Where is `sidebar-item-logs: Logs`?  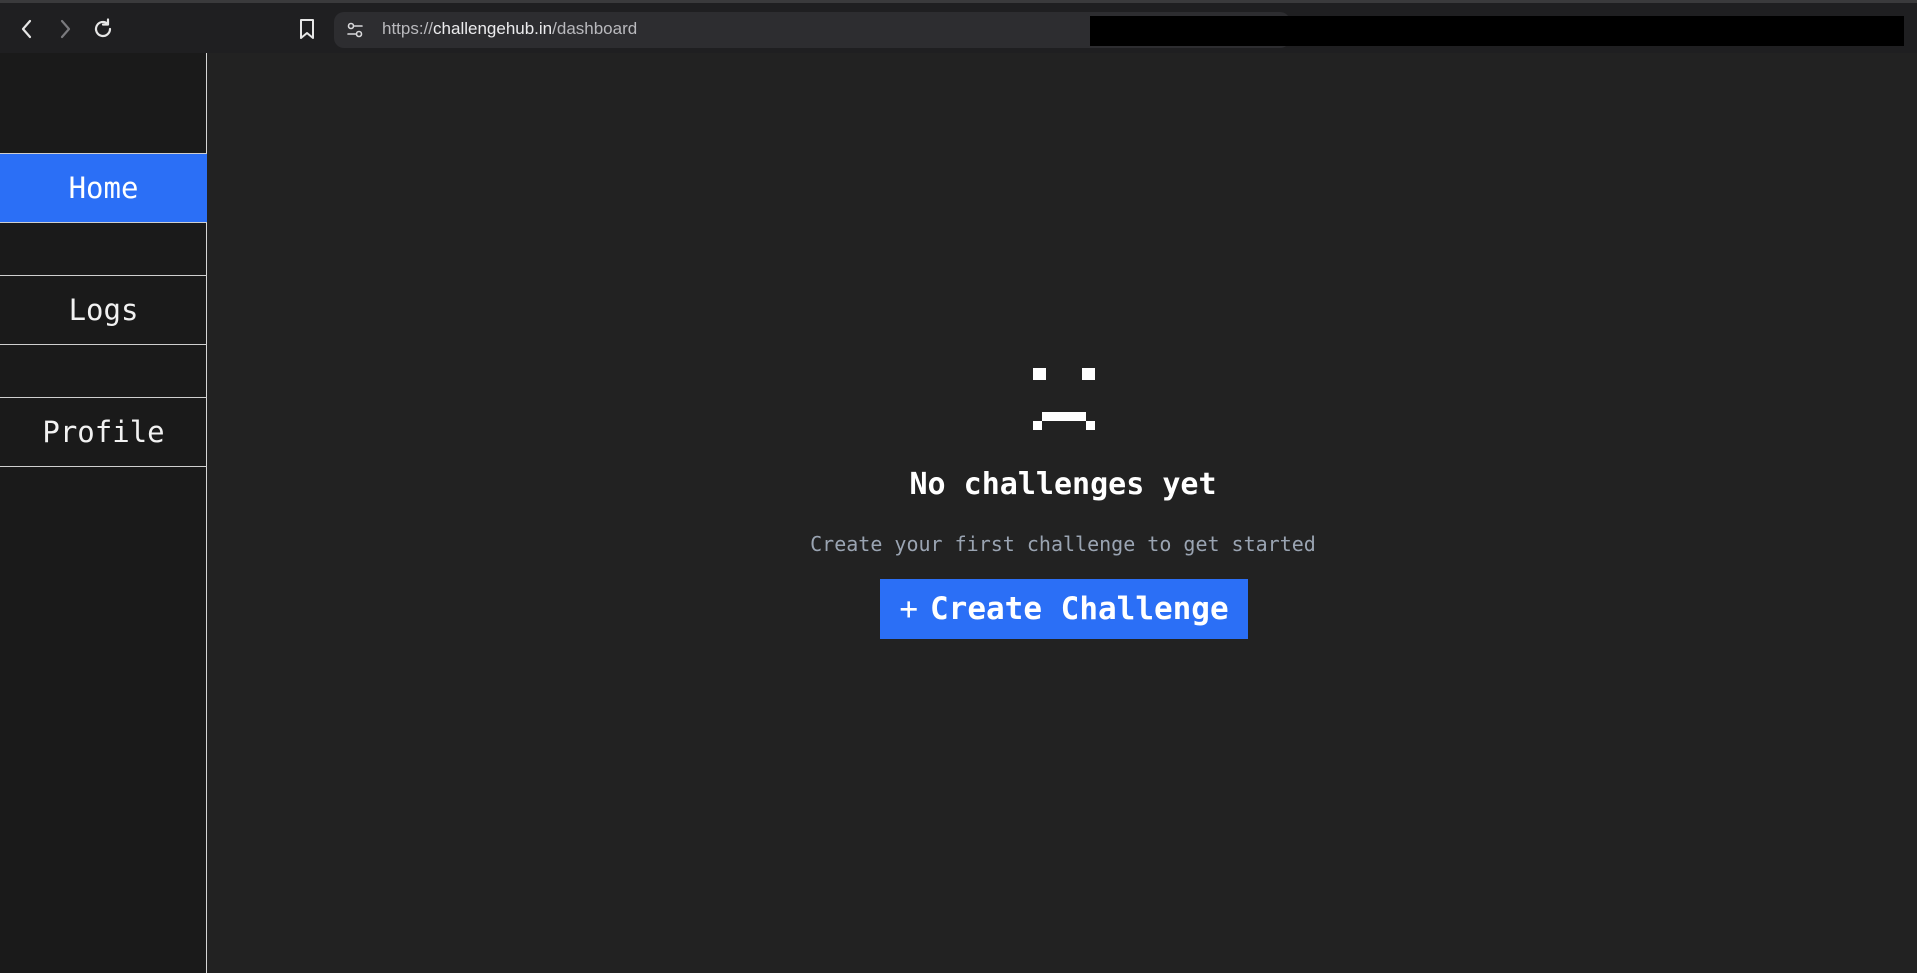
sidebar-item-logs: Logs is located at coordinates (103, 310).